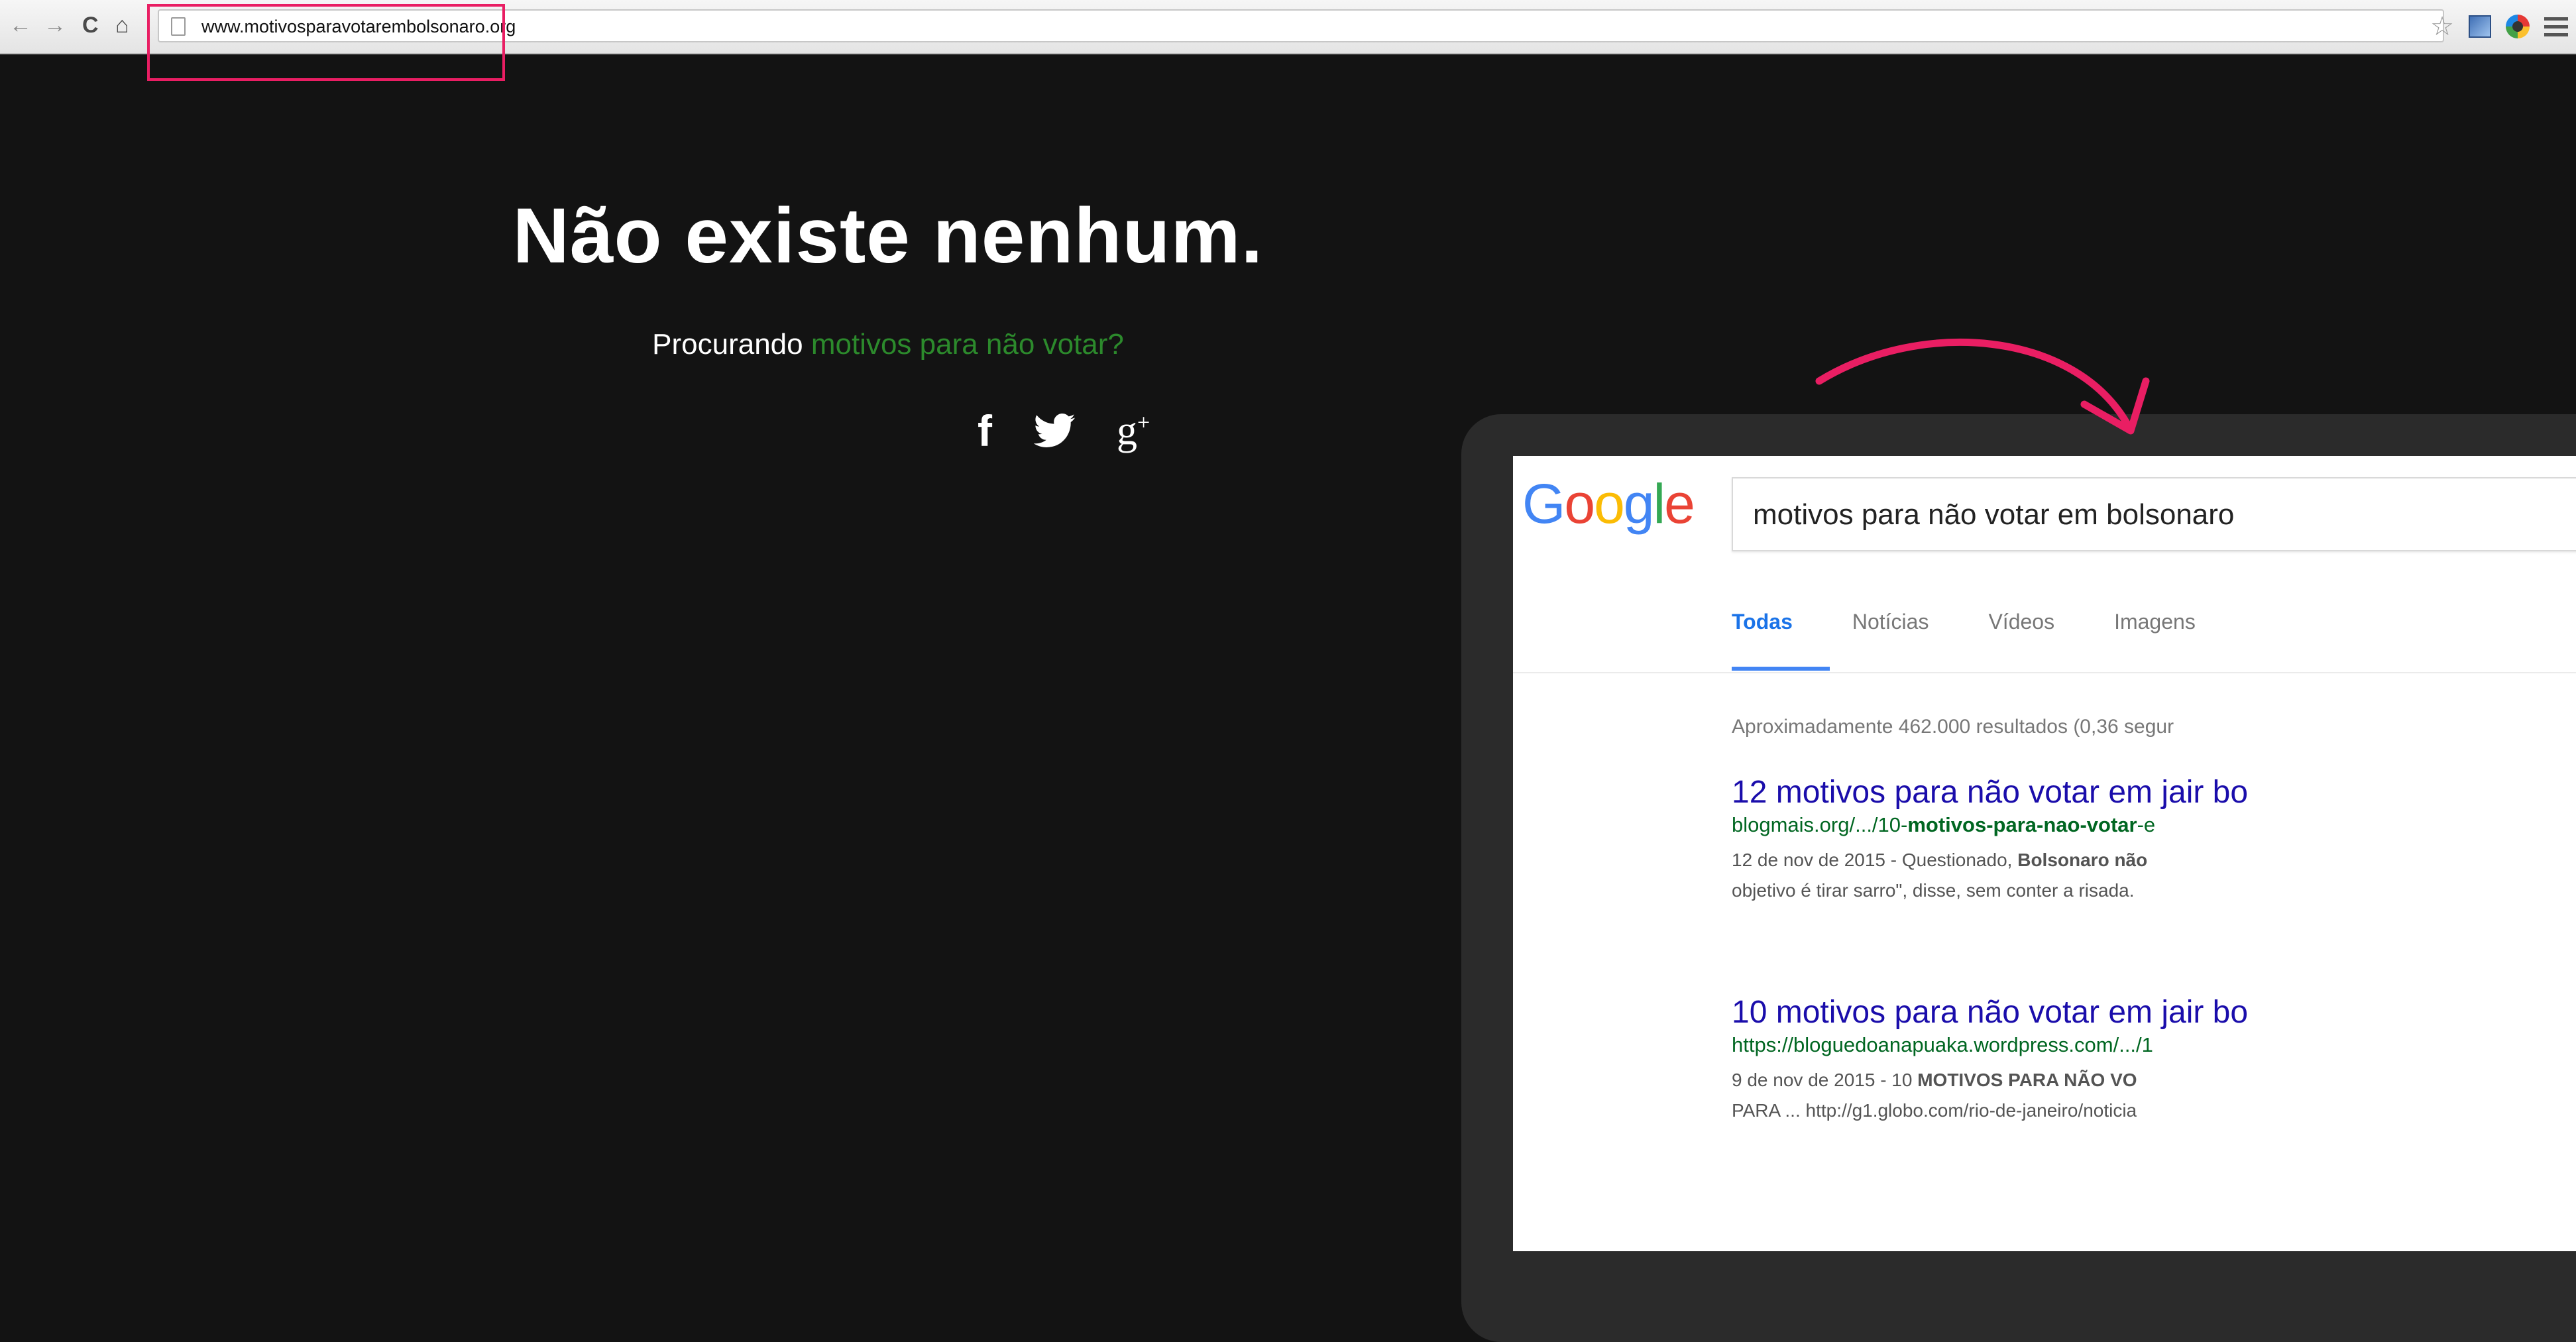 This screenshot has width=2576, height=1342. What do you see at coordinates (1964, 622) in the screenshot?
I see `search-tabs: Todas Notícias Vídeos Imagens` at bounding box center [1964, 622].